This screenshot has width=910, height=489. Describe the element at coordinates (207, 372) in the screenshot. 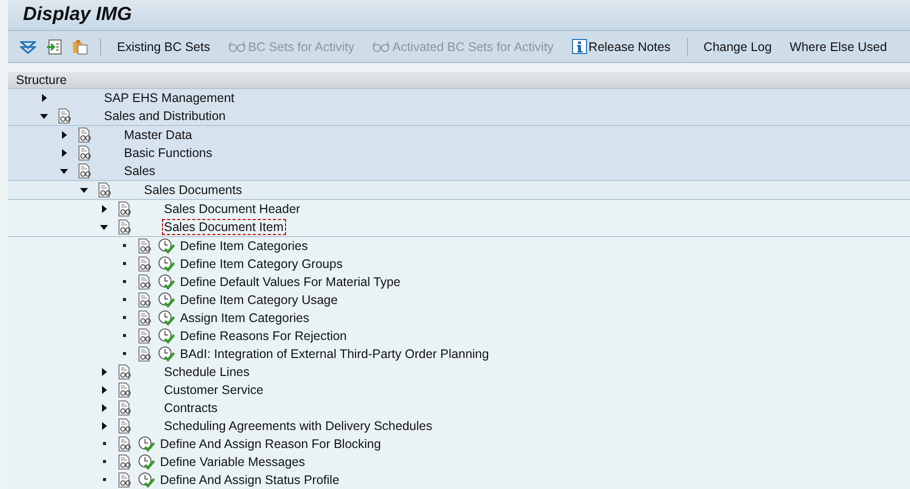

I see `node-label: Schedule Lines` at that location.